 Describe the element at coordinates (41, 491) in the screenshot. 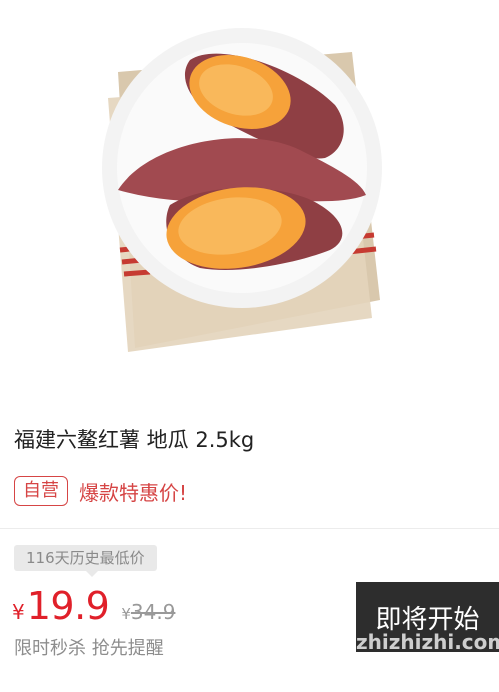

I see `self-operated-badge: 自营` at that location.